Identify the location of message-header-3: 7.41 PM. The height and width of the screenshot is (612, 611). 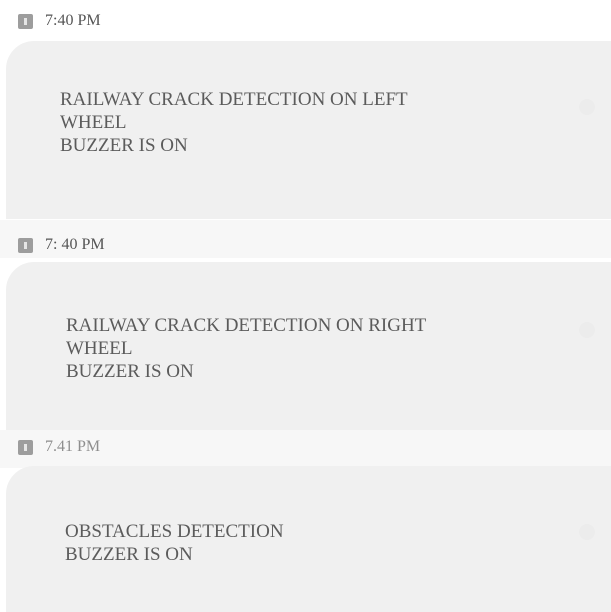
(59, 447).